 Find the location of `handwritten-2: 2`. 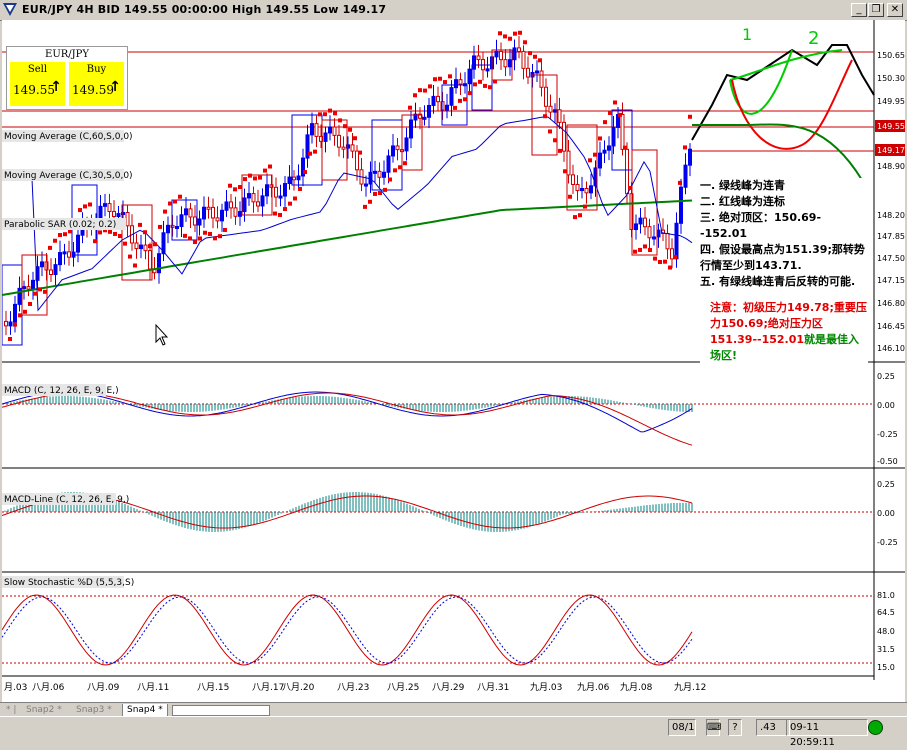

handwritten-2: 2 is located at coordinates (813, 38).